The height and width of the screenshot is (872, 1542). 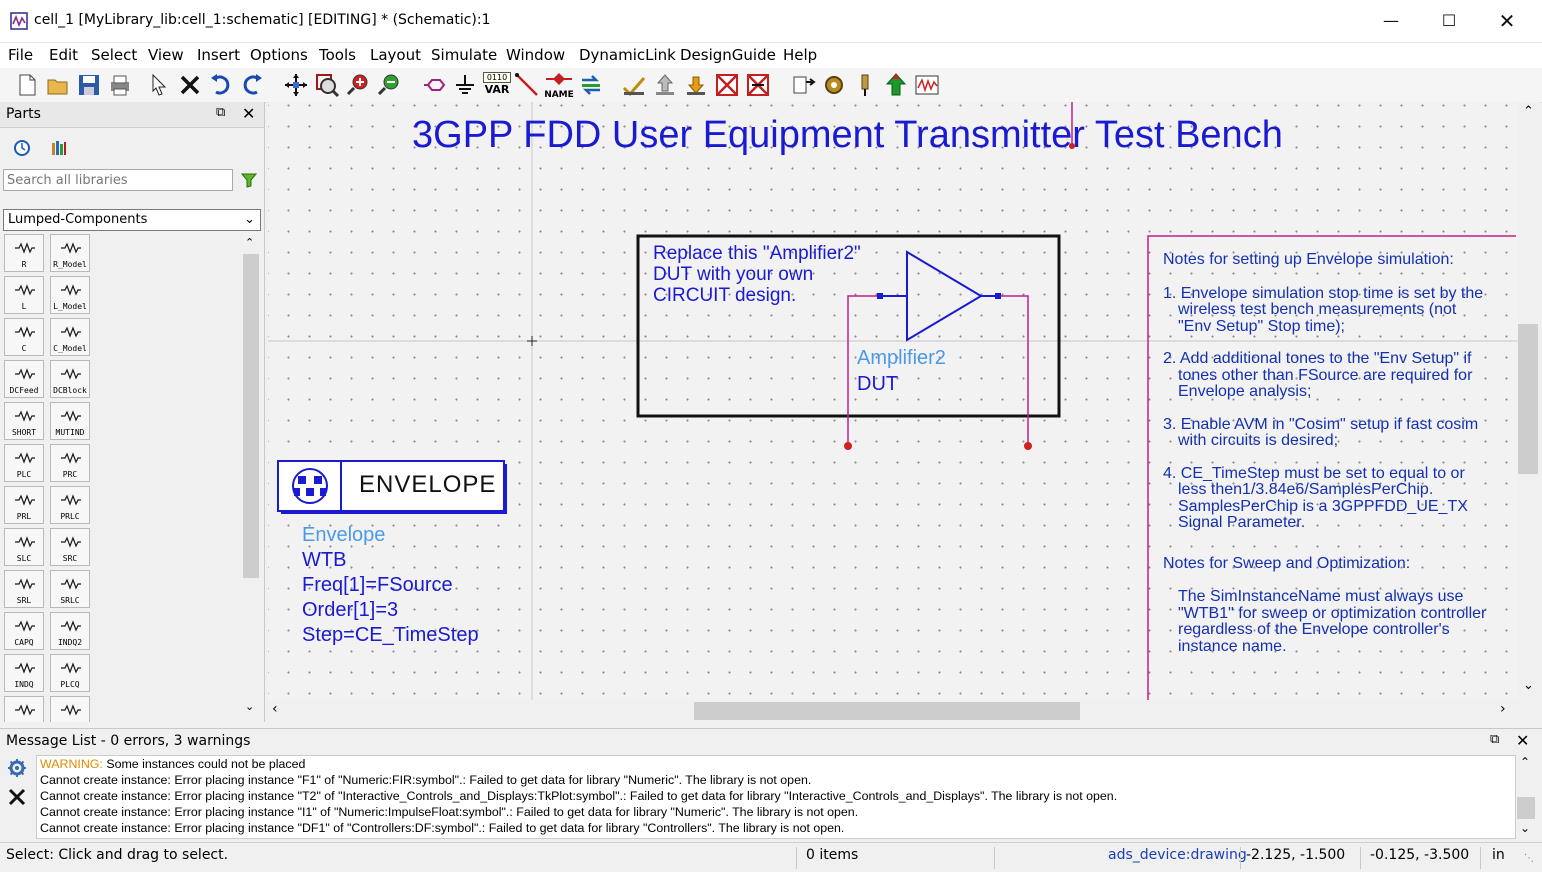 What do you see at coordinates (896, 85) in the screenshot?
I see `optimize-icon` at bounding box center [896, 85].